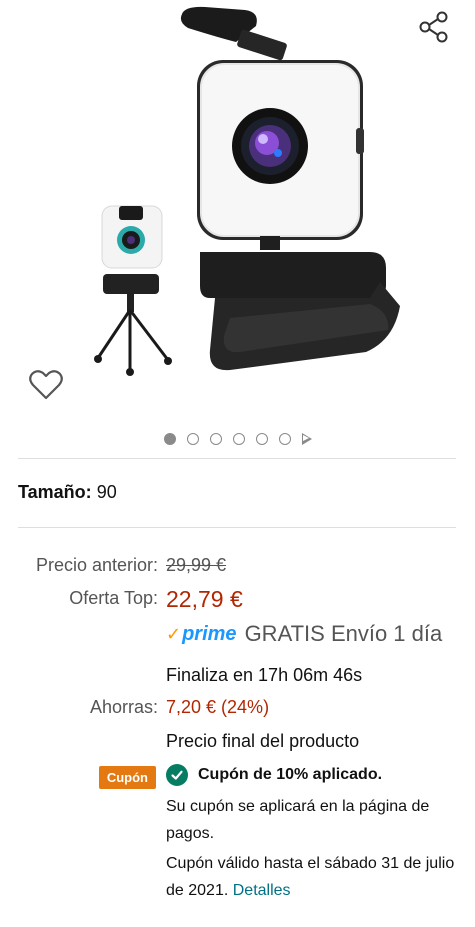  Describe the element at coordinates (237, 565) in the screenshot. I see `previous-price-row: Precio anterior: 29,99 €` at that location.